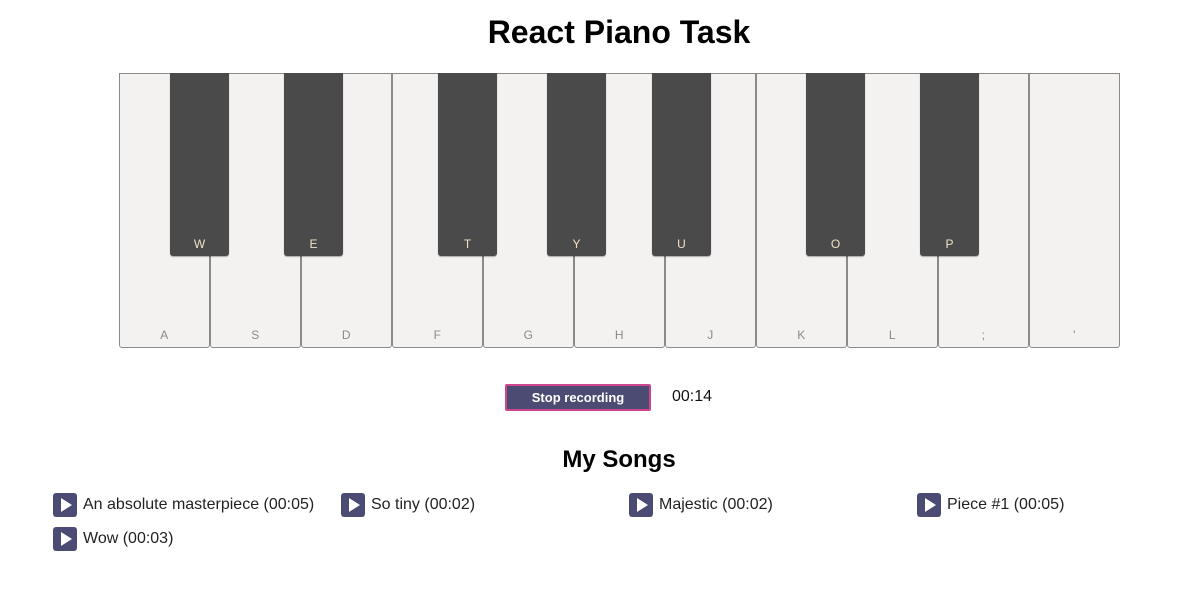 Image resolution: width=1180 pixels, height=603 pixels. I want to click on songs-heading: My Songs, so click(619, 459).